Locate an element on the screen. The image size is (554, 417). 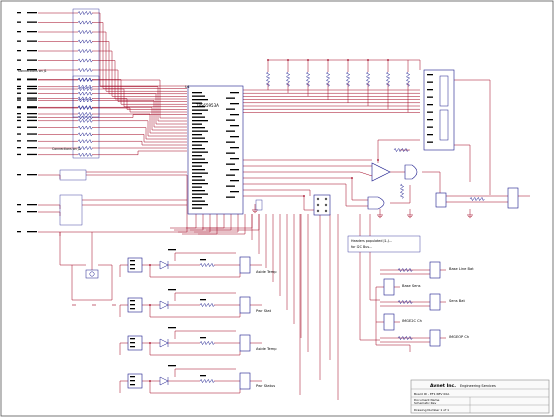
sensor-label: IMGE2C Ch is located at coordinates (412, 321).